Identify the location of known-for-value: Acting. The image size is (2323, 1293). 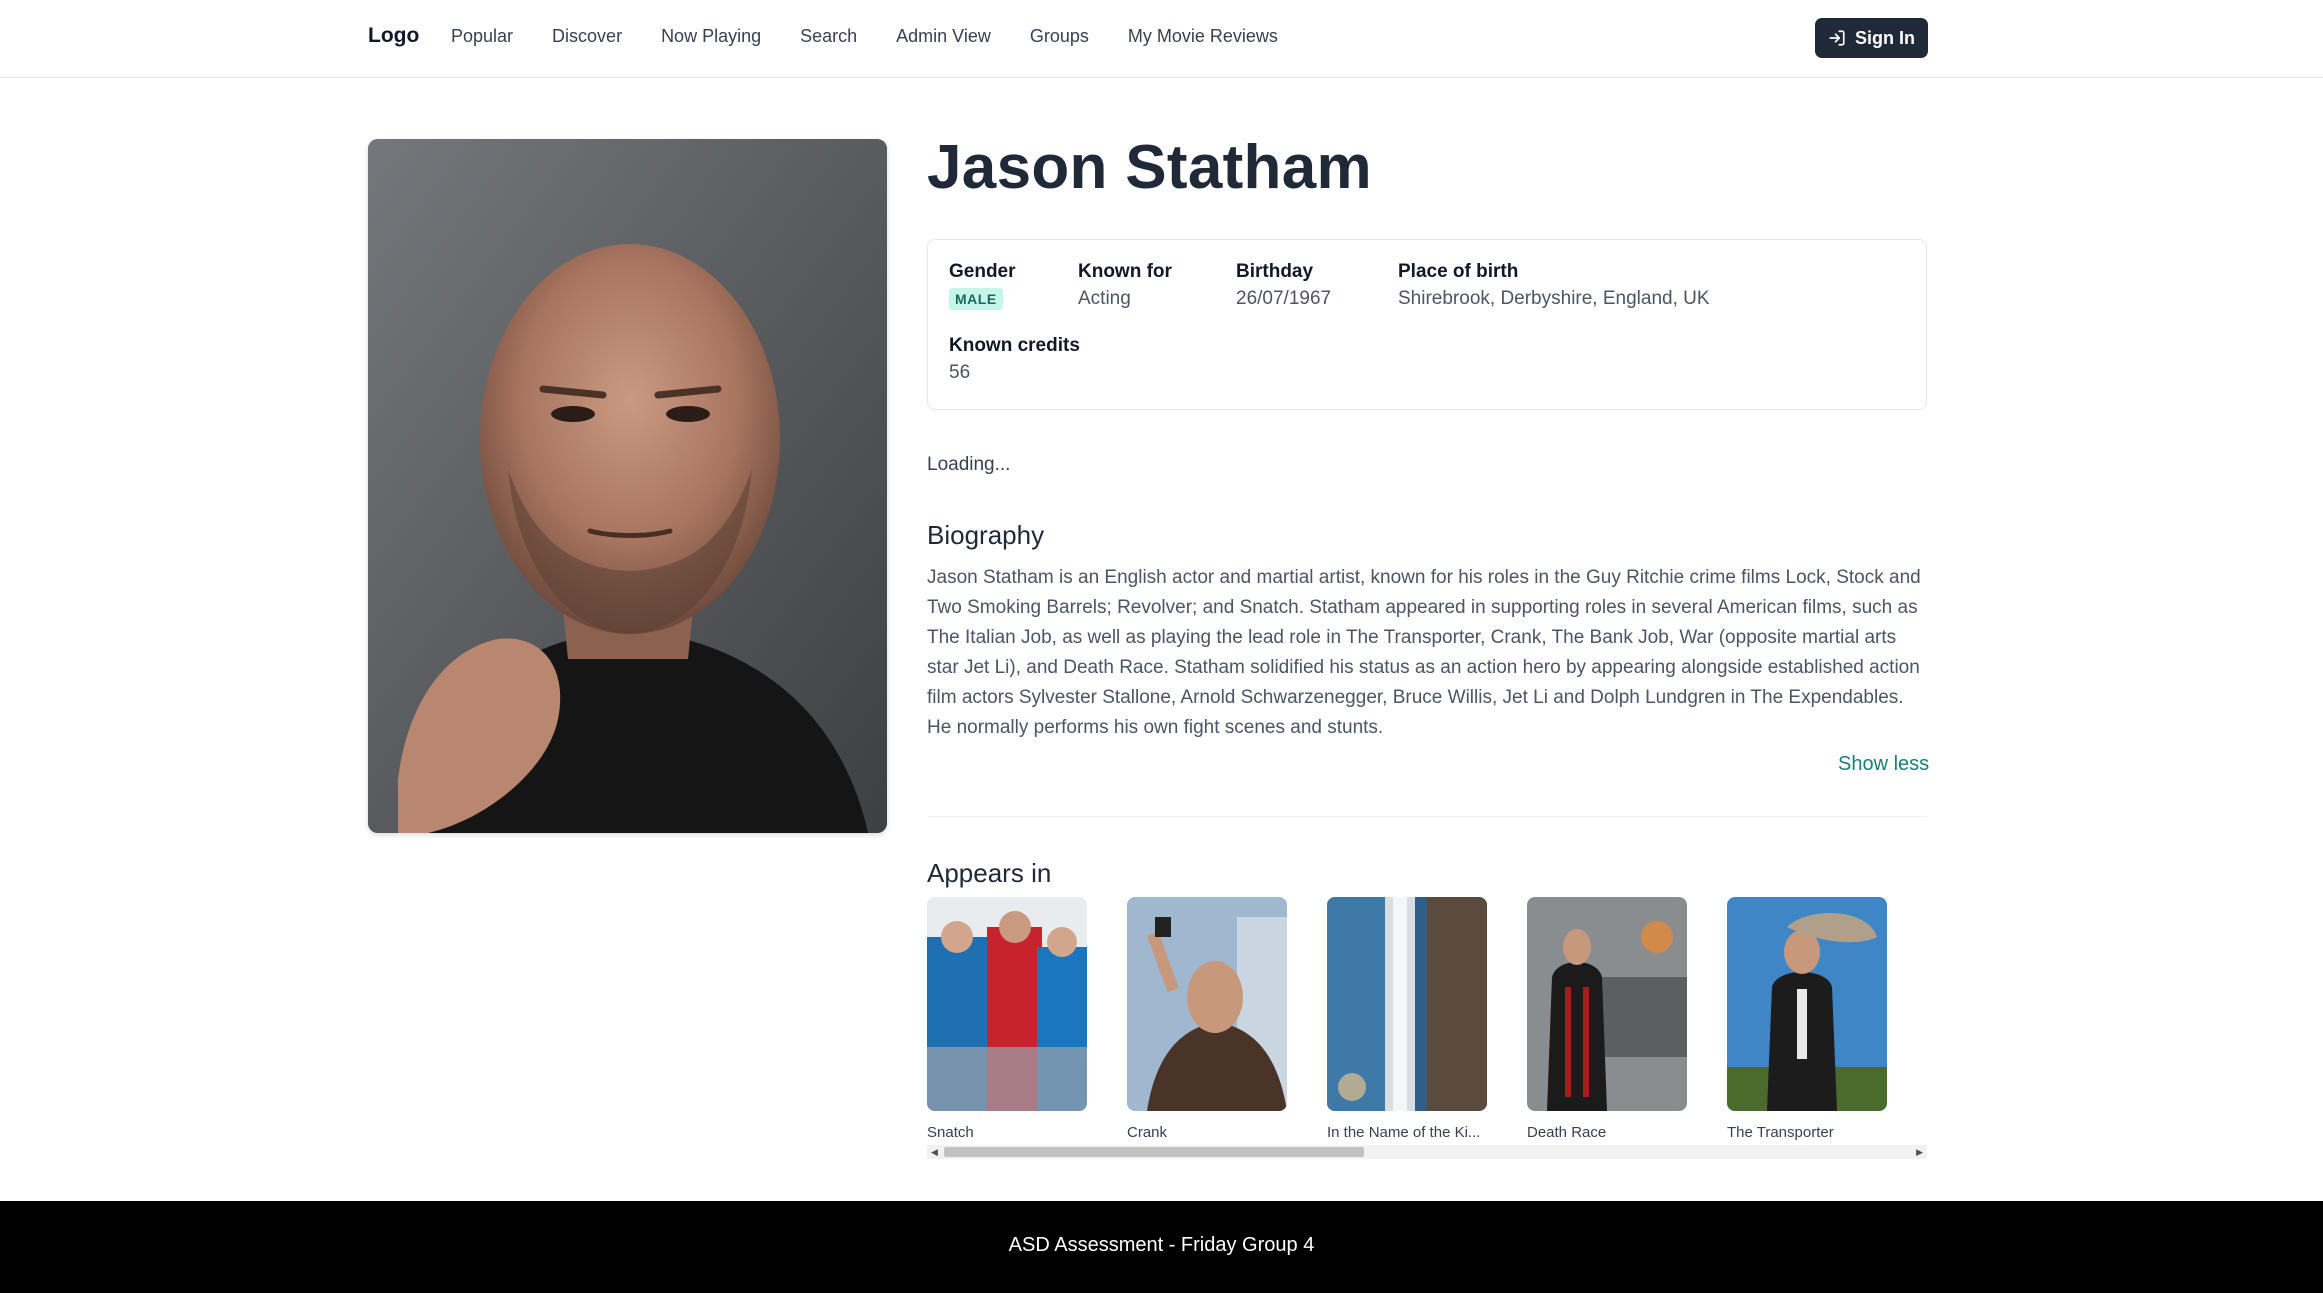
(1104, 298).